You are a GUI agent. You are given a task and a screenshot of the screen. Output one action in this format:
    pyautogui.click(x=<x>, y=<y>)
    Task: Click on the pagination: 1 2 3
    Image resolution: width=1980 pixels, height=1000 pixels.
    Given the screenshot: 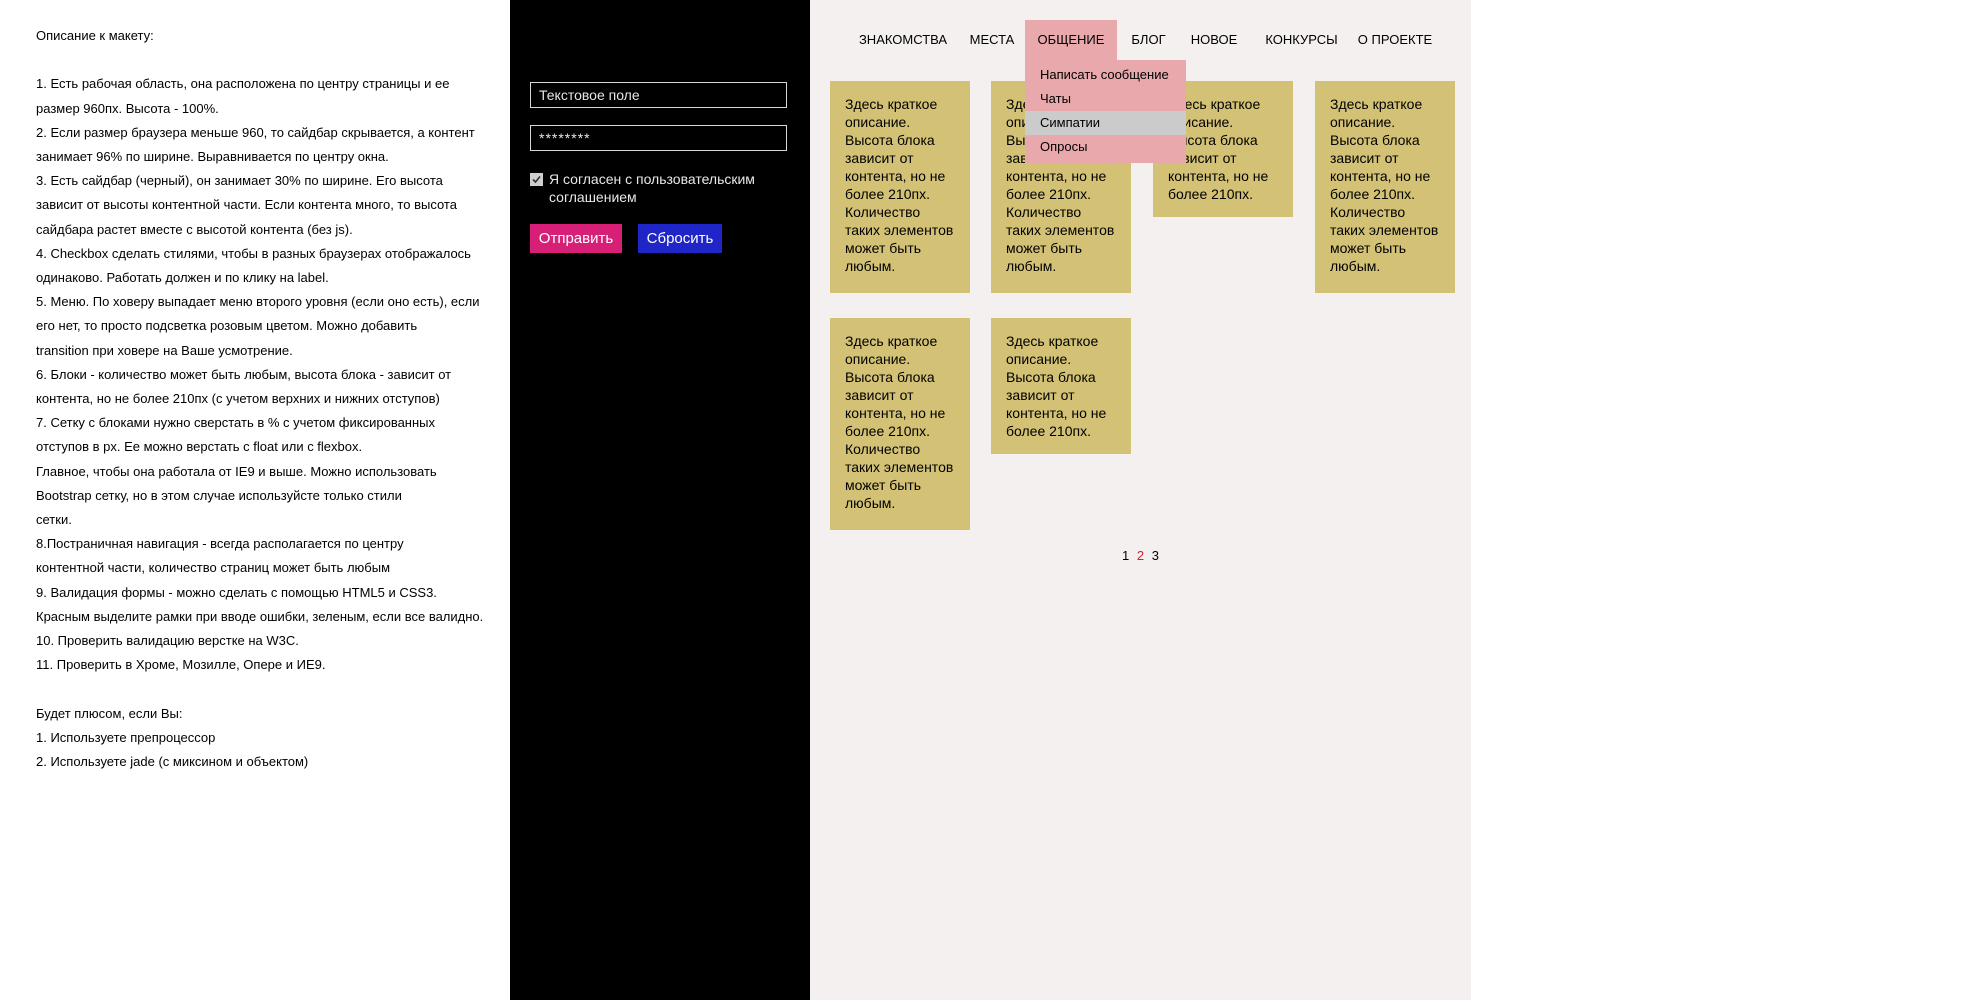 What is the action you would take?
    pyautogui.click(x=1140, y=555)
    